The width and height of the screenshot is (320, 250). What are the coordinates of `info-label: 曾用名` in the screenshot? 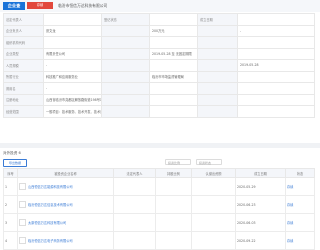 It's located at (23, 88).